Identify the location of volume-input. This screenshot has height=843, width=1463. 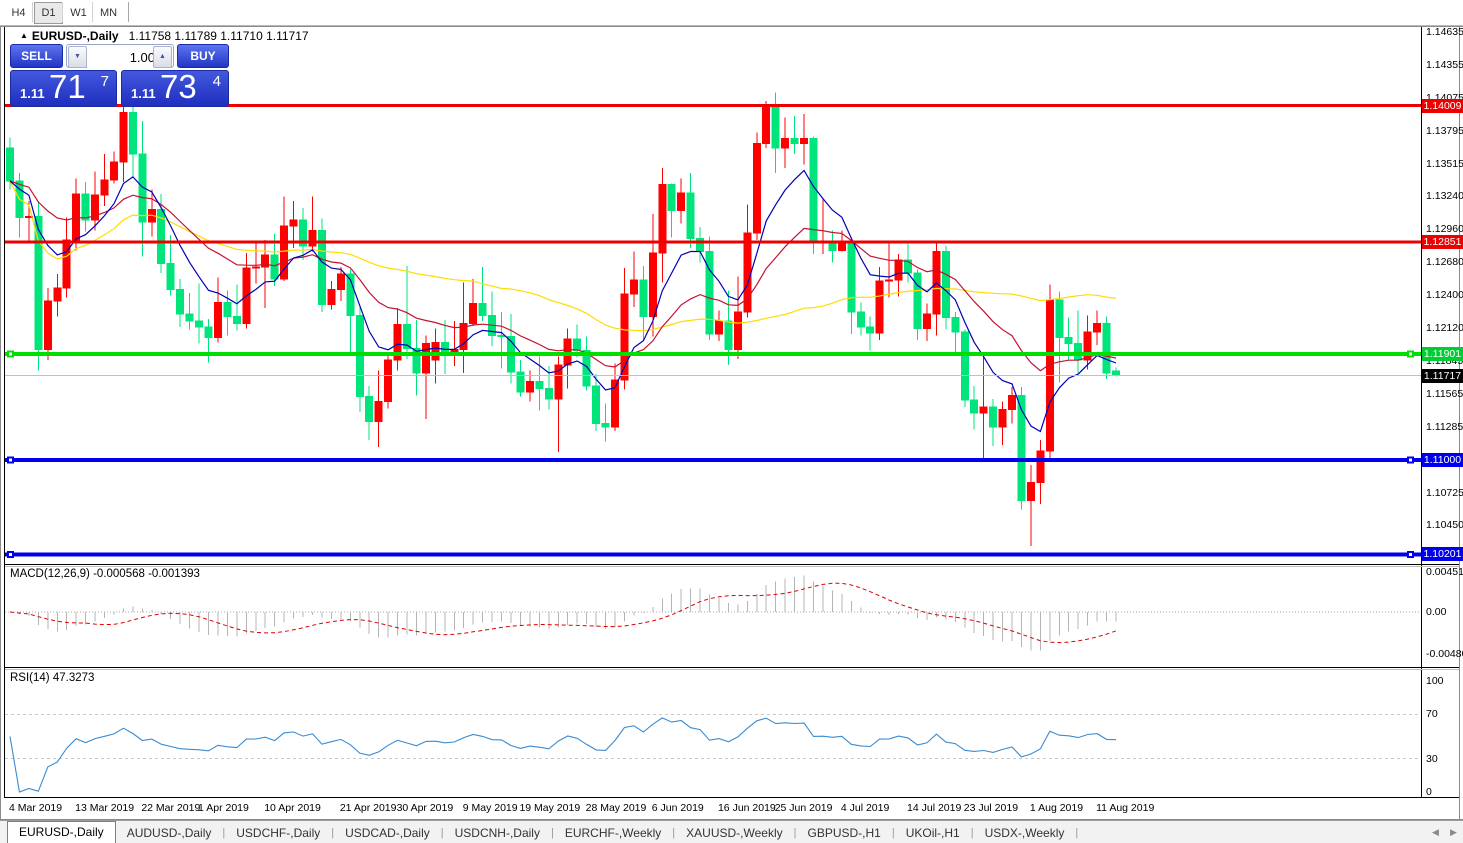
(122, 57).